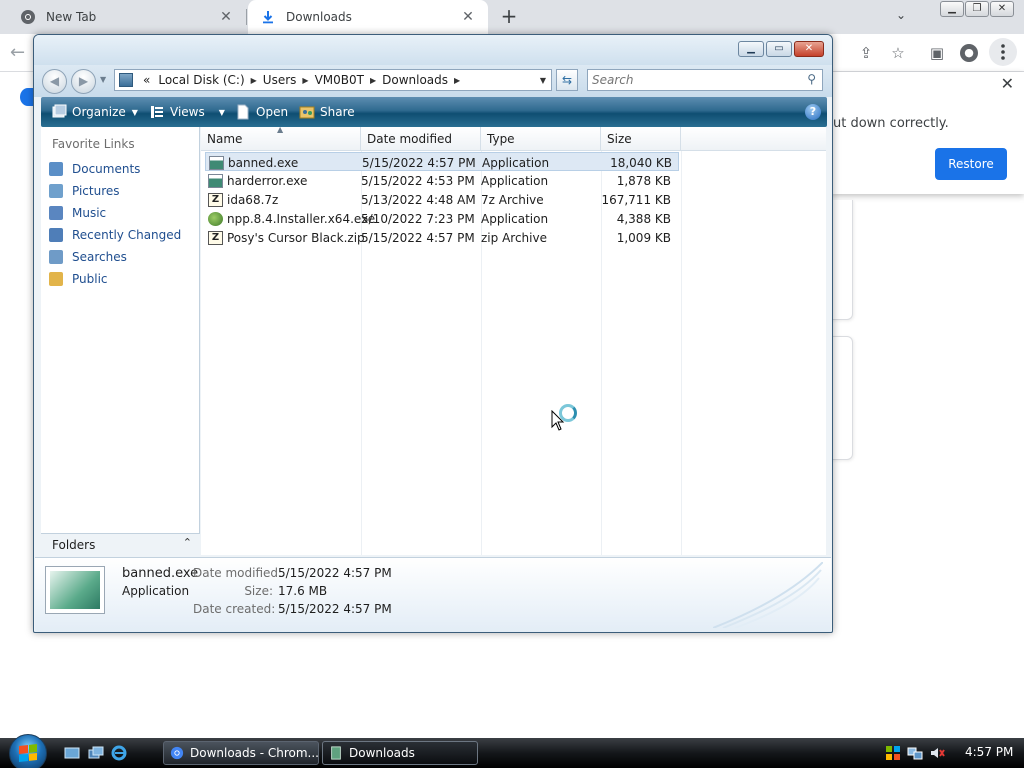 The width and height of the screenshot is (1024, 768). I want to click on open-button: Open, so click(261, 112).